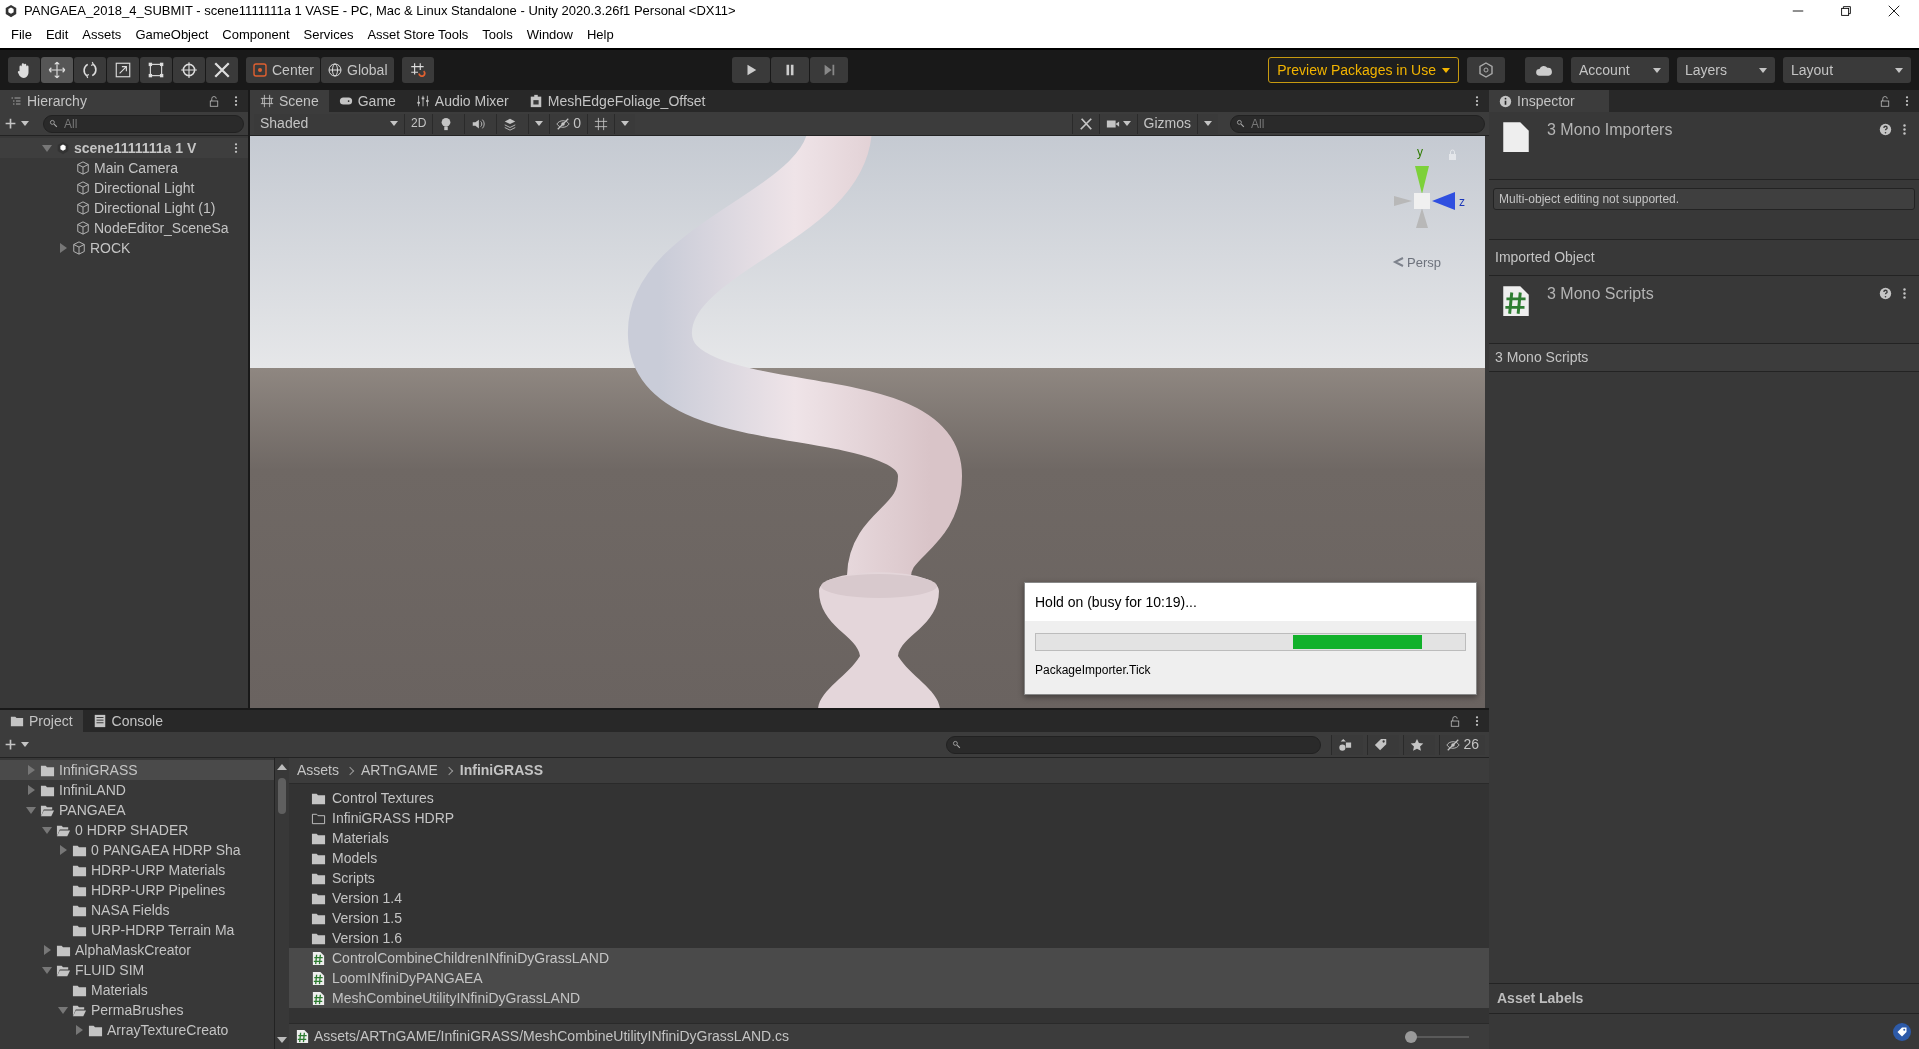 The width and height of the screenshot is (1919, 1049). Describe the element at coordinates (161, 228) in the screenshot. I see `hierarchy-item: NodeEditor_SceneSa` at that location.